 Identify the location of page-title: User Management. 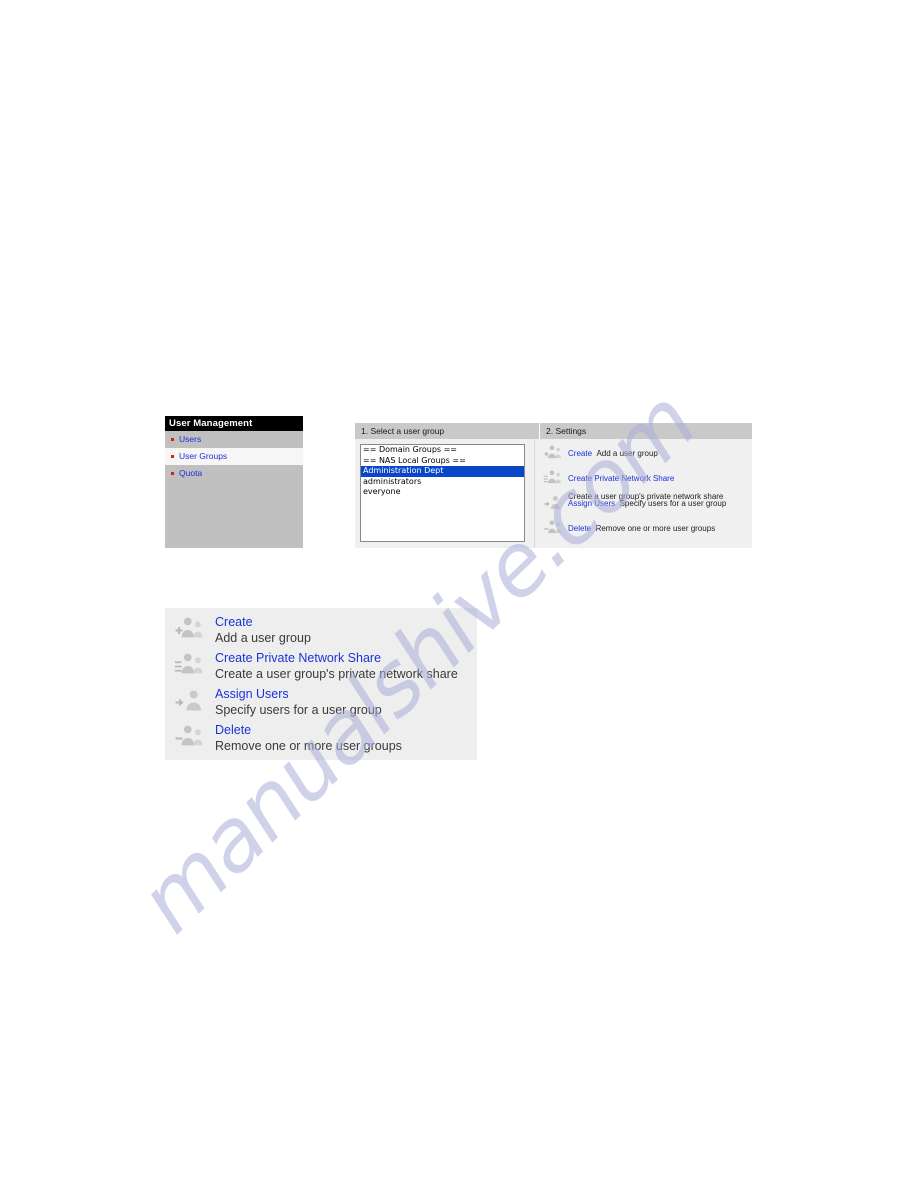
(234, 423).